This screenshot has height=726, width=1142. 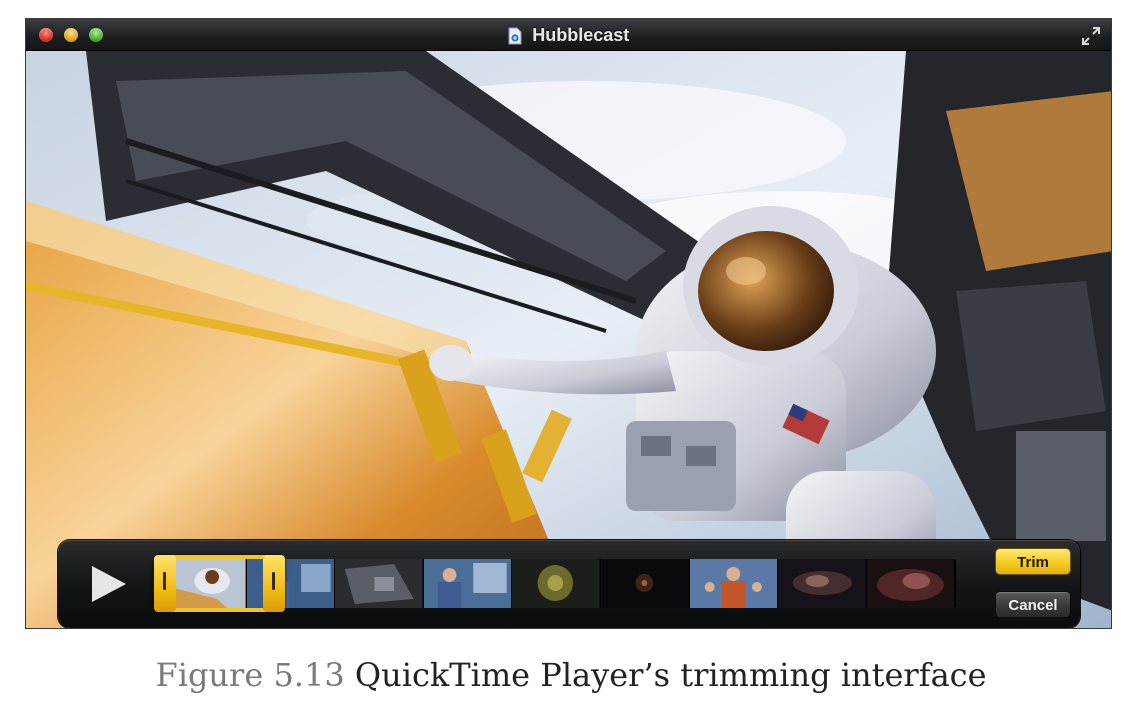 What do you see at coordinates (515, 35) in the screenshot?
I see `quicktime-document-icon` at bounding box center [515, 35].